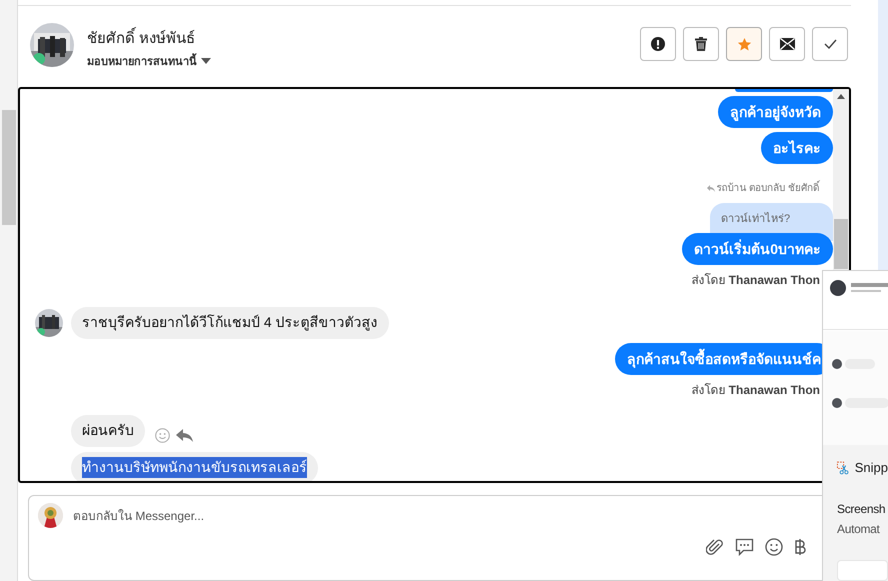 This screenshot has width=888, height=581. I want to click on assign-dropdown: มอบหมายการสนทนานี้, so click(149, 62).